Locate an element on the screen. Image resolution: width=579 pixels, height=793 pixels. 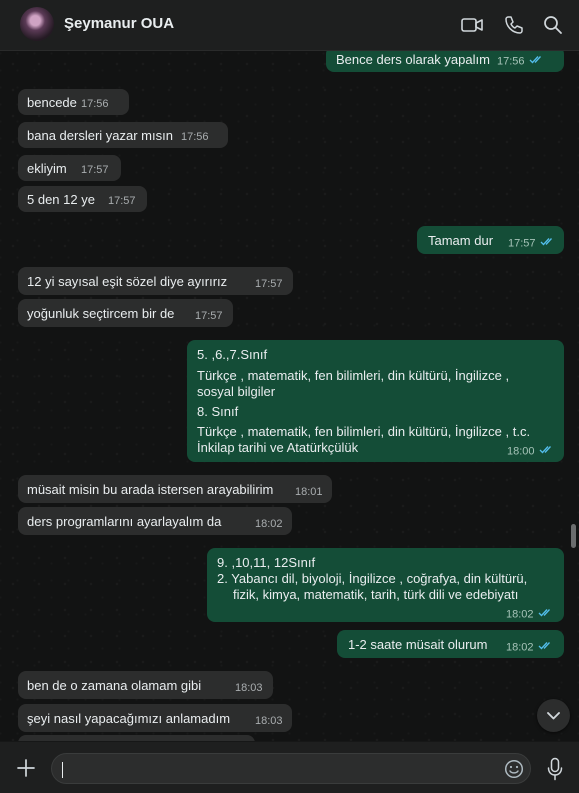
message-line: sosyal bilgiler is located at coordinates (236, 391).